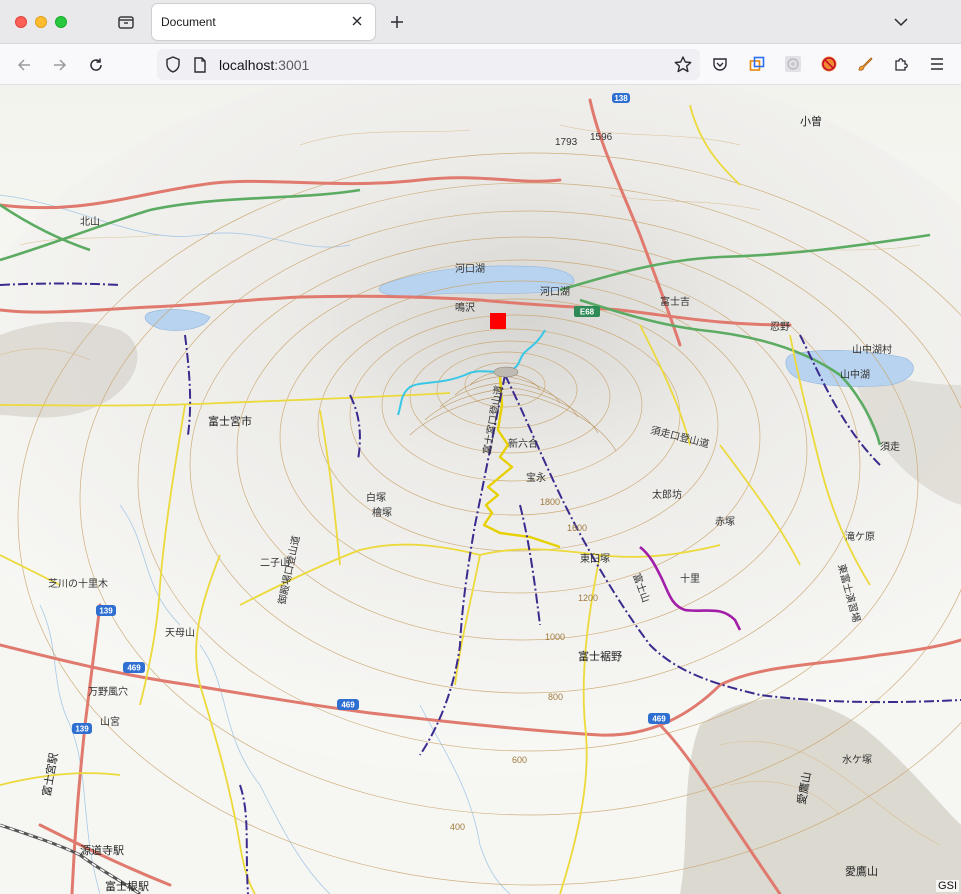  Describe the element at coordinates (901, 22) in the screenshot. I see `chevron-down-icon` at that location.